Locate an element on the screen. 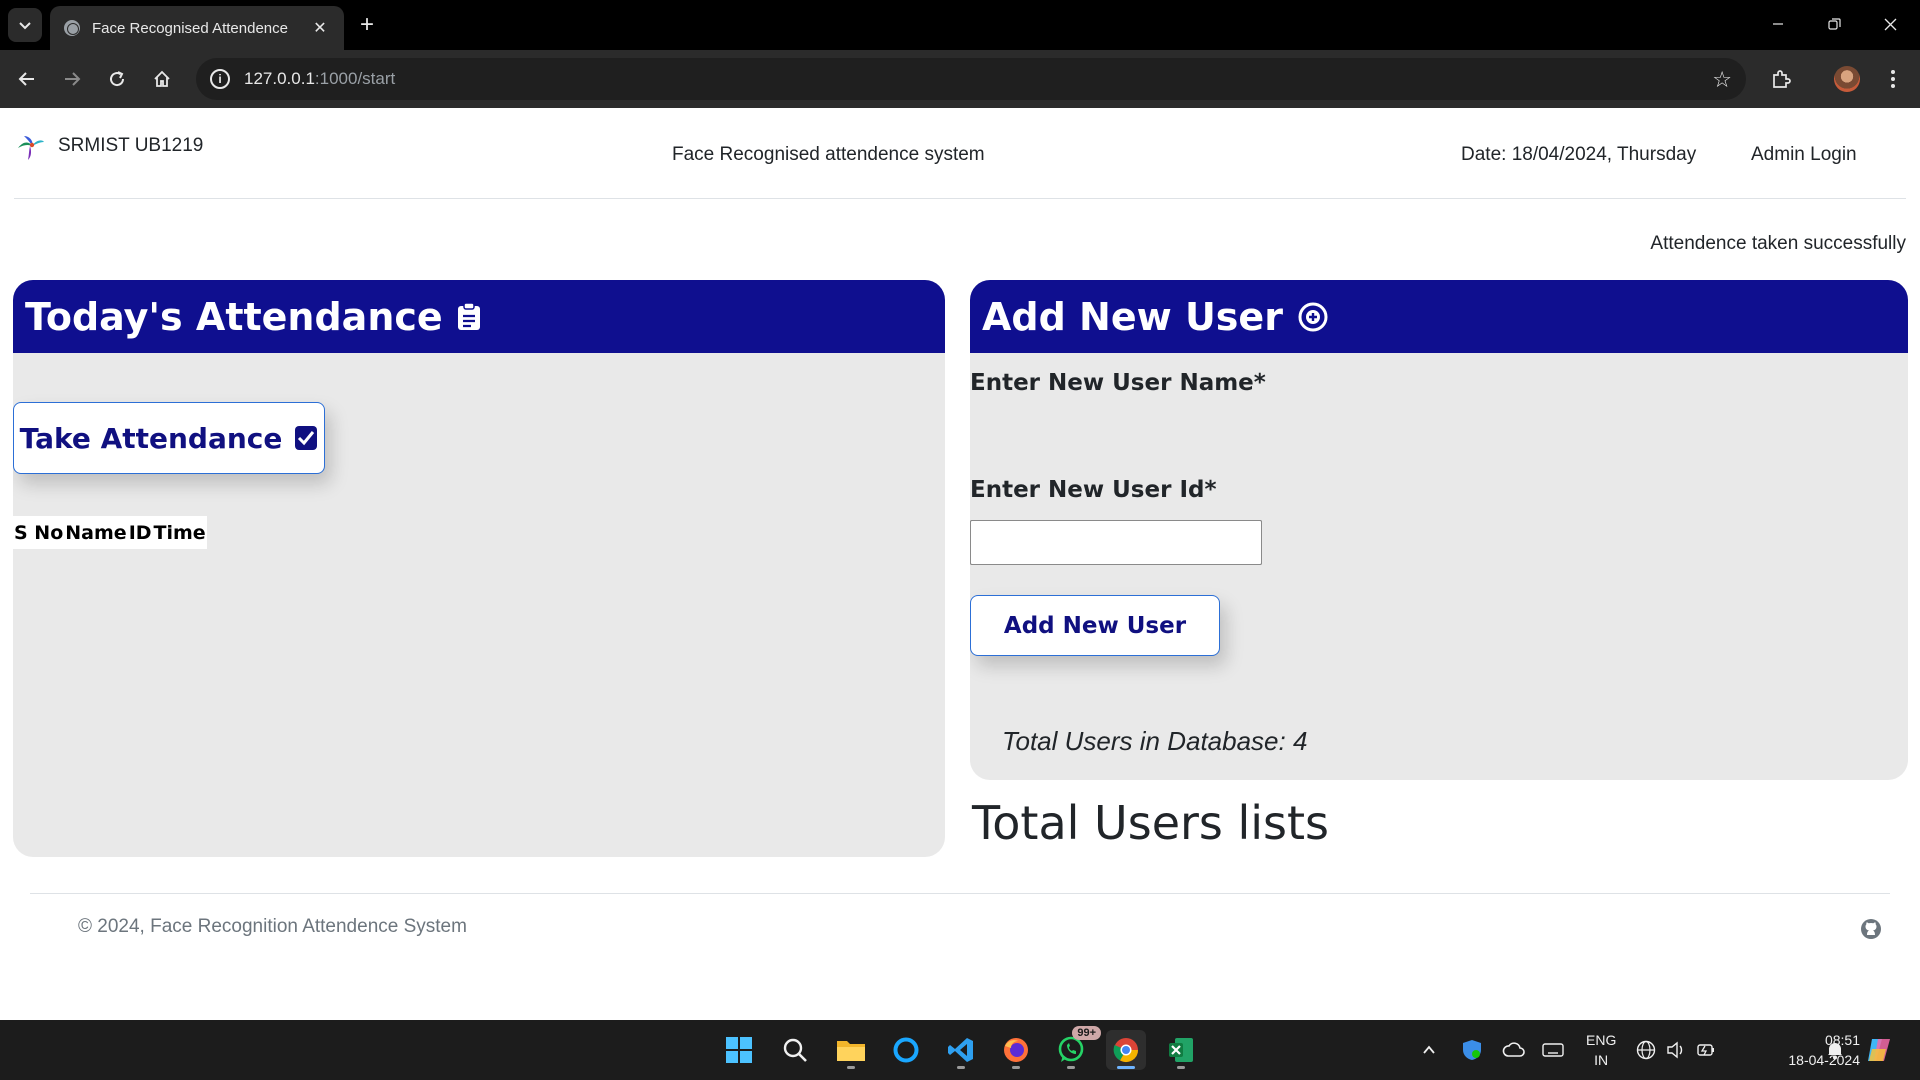  clock-time: 08:51 is located at coordinates (1842, 1040).